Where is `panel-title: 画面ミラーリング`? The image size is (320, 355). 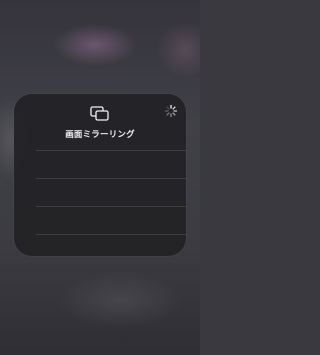 panel-title: 画面ミラーリング is located at coordinates (100, 135).